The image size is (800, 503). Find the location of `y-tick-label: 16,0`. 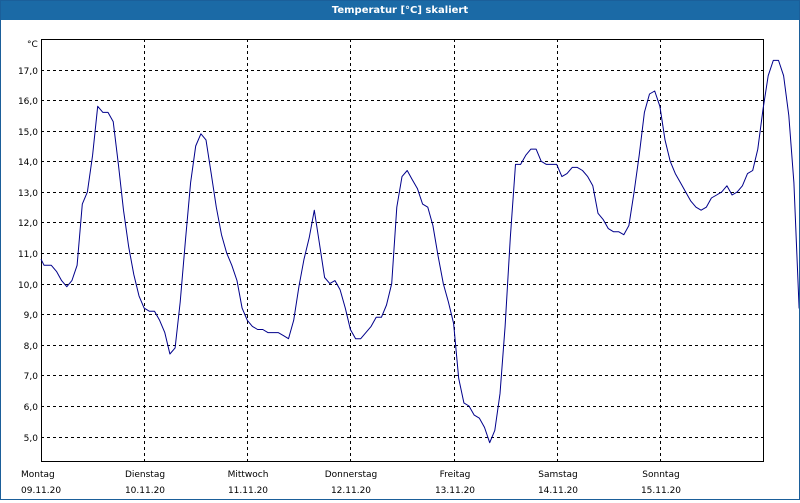

y-tick-label: 16,0 is located at coordinates (28, 102).